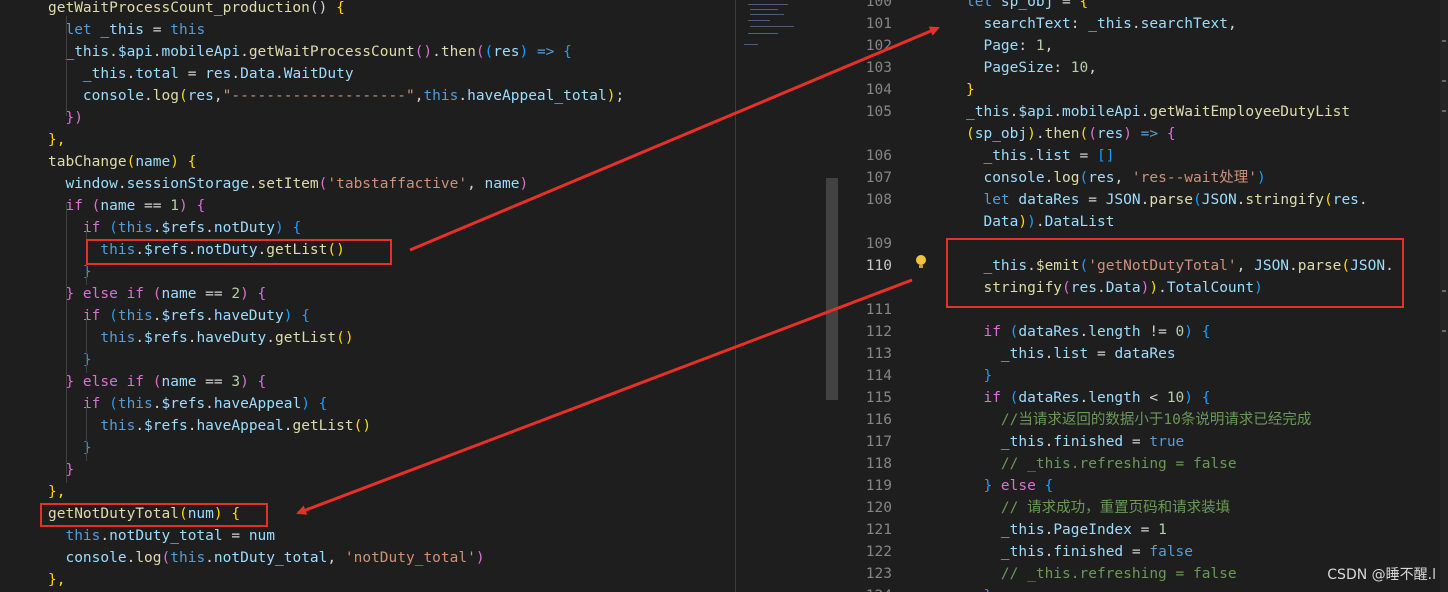 Image resolution: width=1448 pixels, height=592 pixels. Describe the element at coordinates (196, 9) in the screenshot. I see `code-line: getWaitProcessCount_production() {` at that location.